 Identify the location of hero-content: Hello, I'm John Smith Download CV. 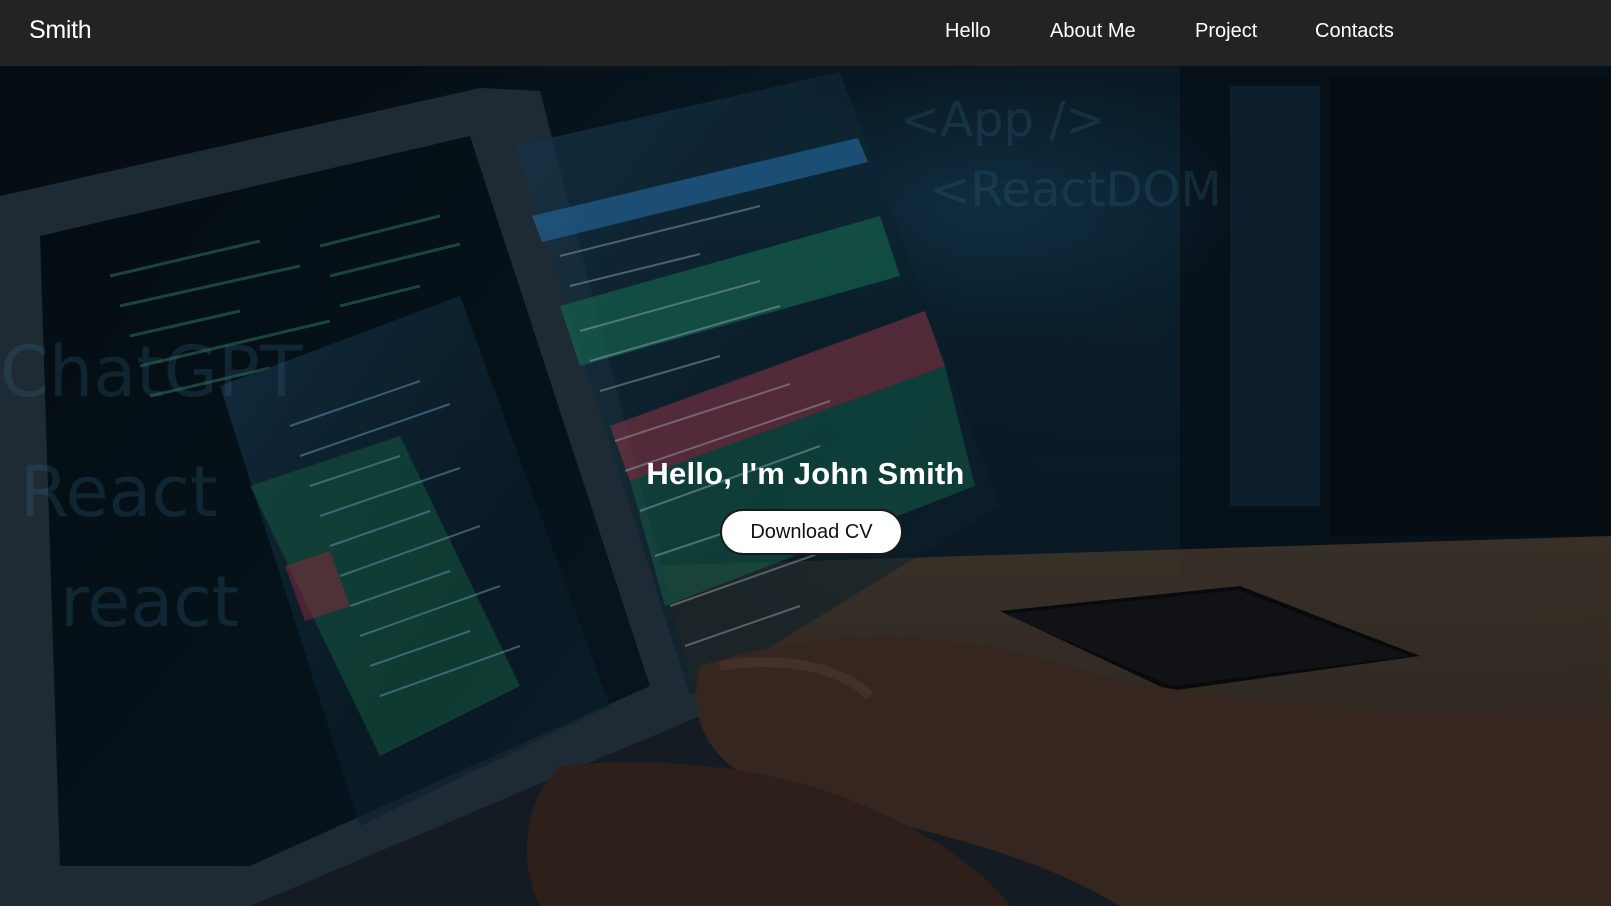
(805, 511).